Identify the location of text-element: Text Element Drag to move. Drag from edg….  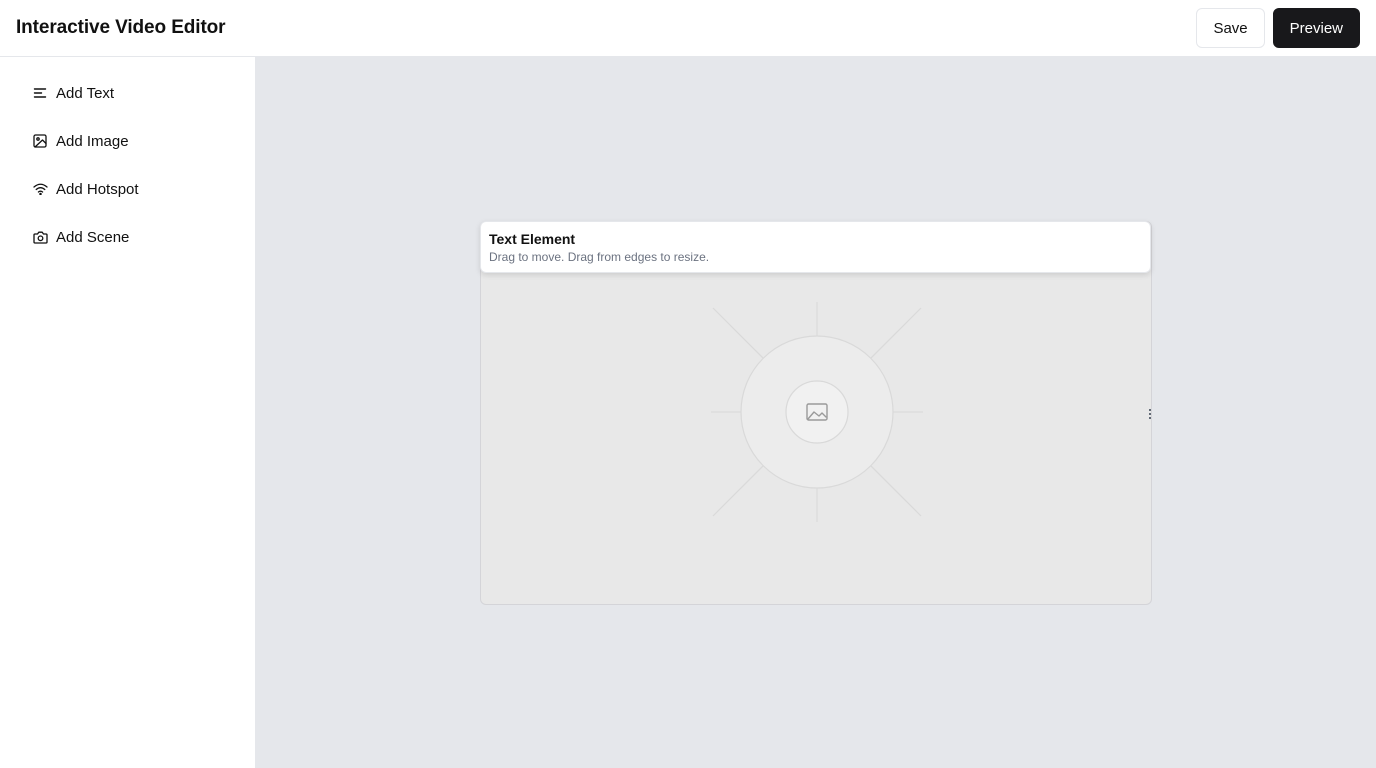
(815, 247).